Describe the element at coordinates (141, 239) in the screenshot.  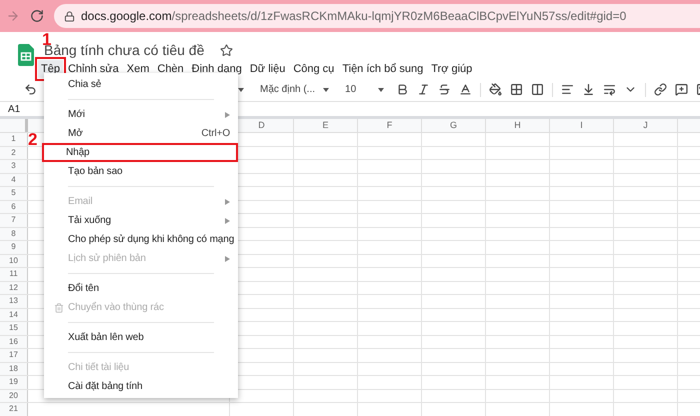
I see `file-menu-item: Cho phép sử dụng khi không có mạng` at that location.